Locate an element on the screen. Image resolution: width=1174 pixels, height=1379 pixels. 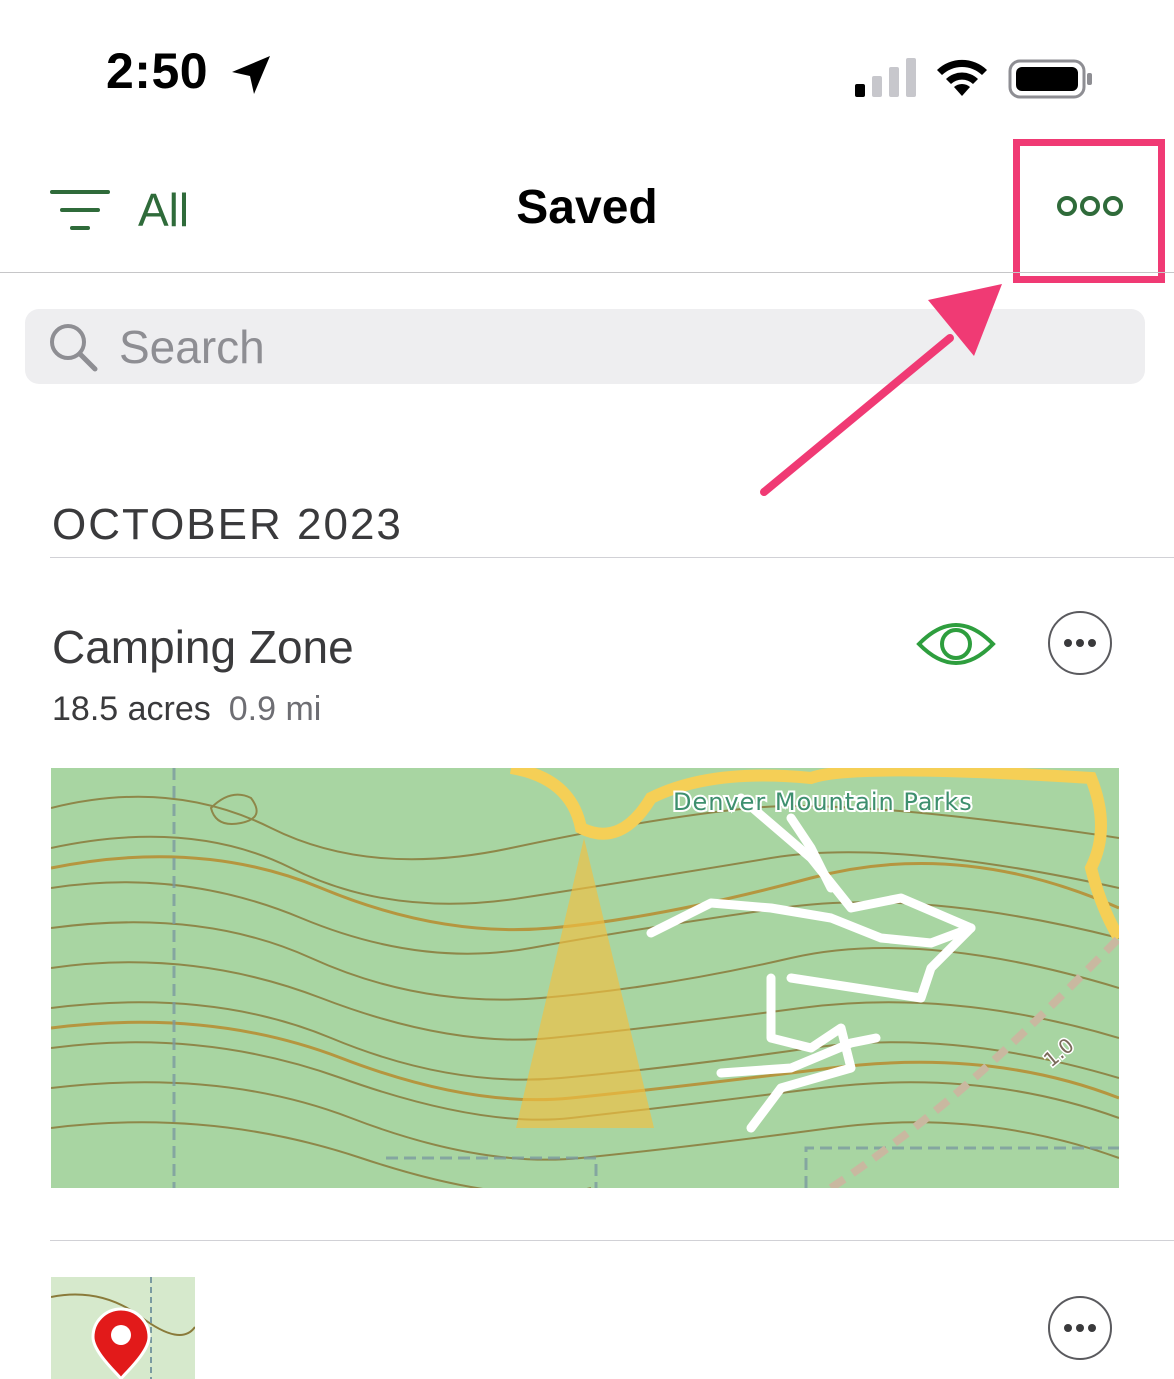
location-arrow-icon is located at coordinates (251, 75).